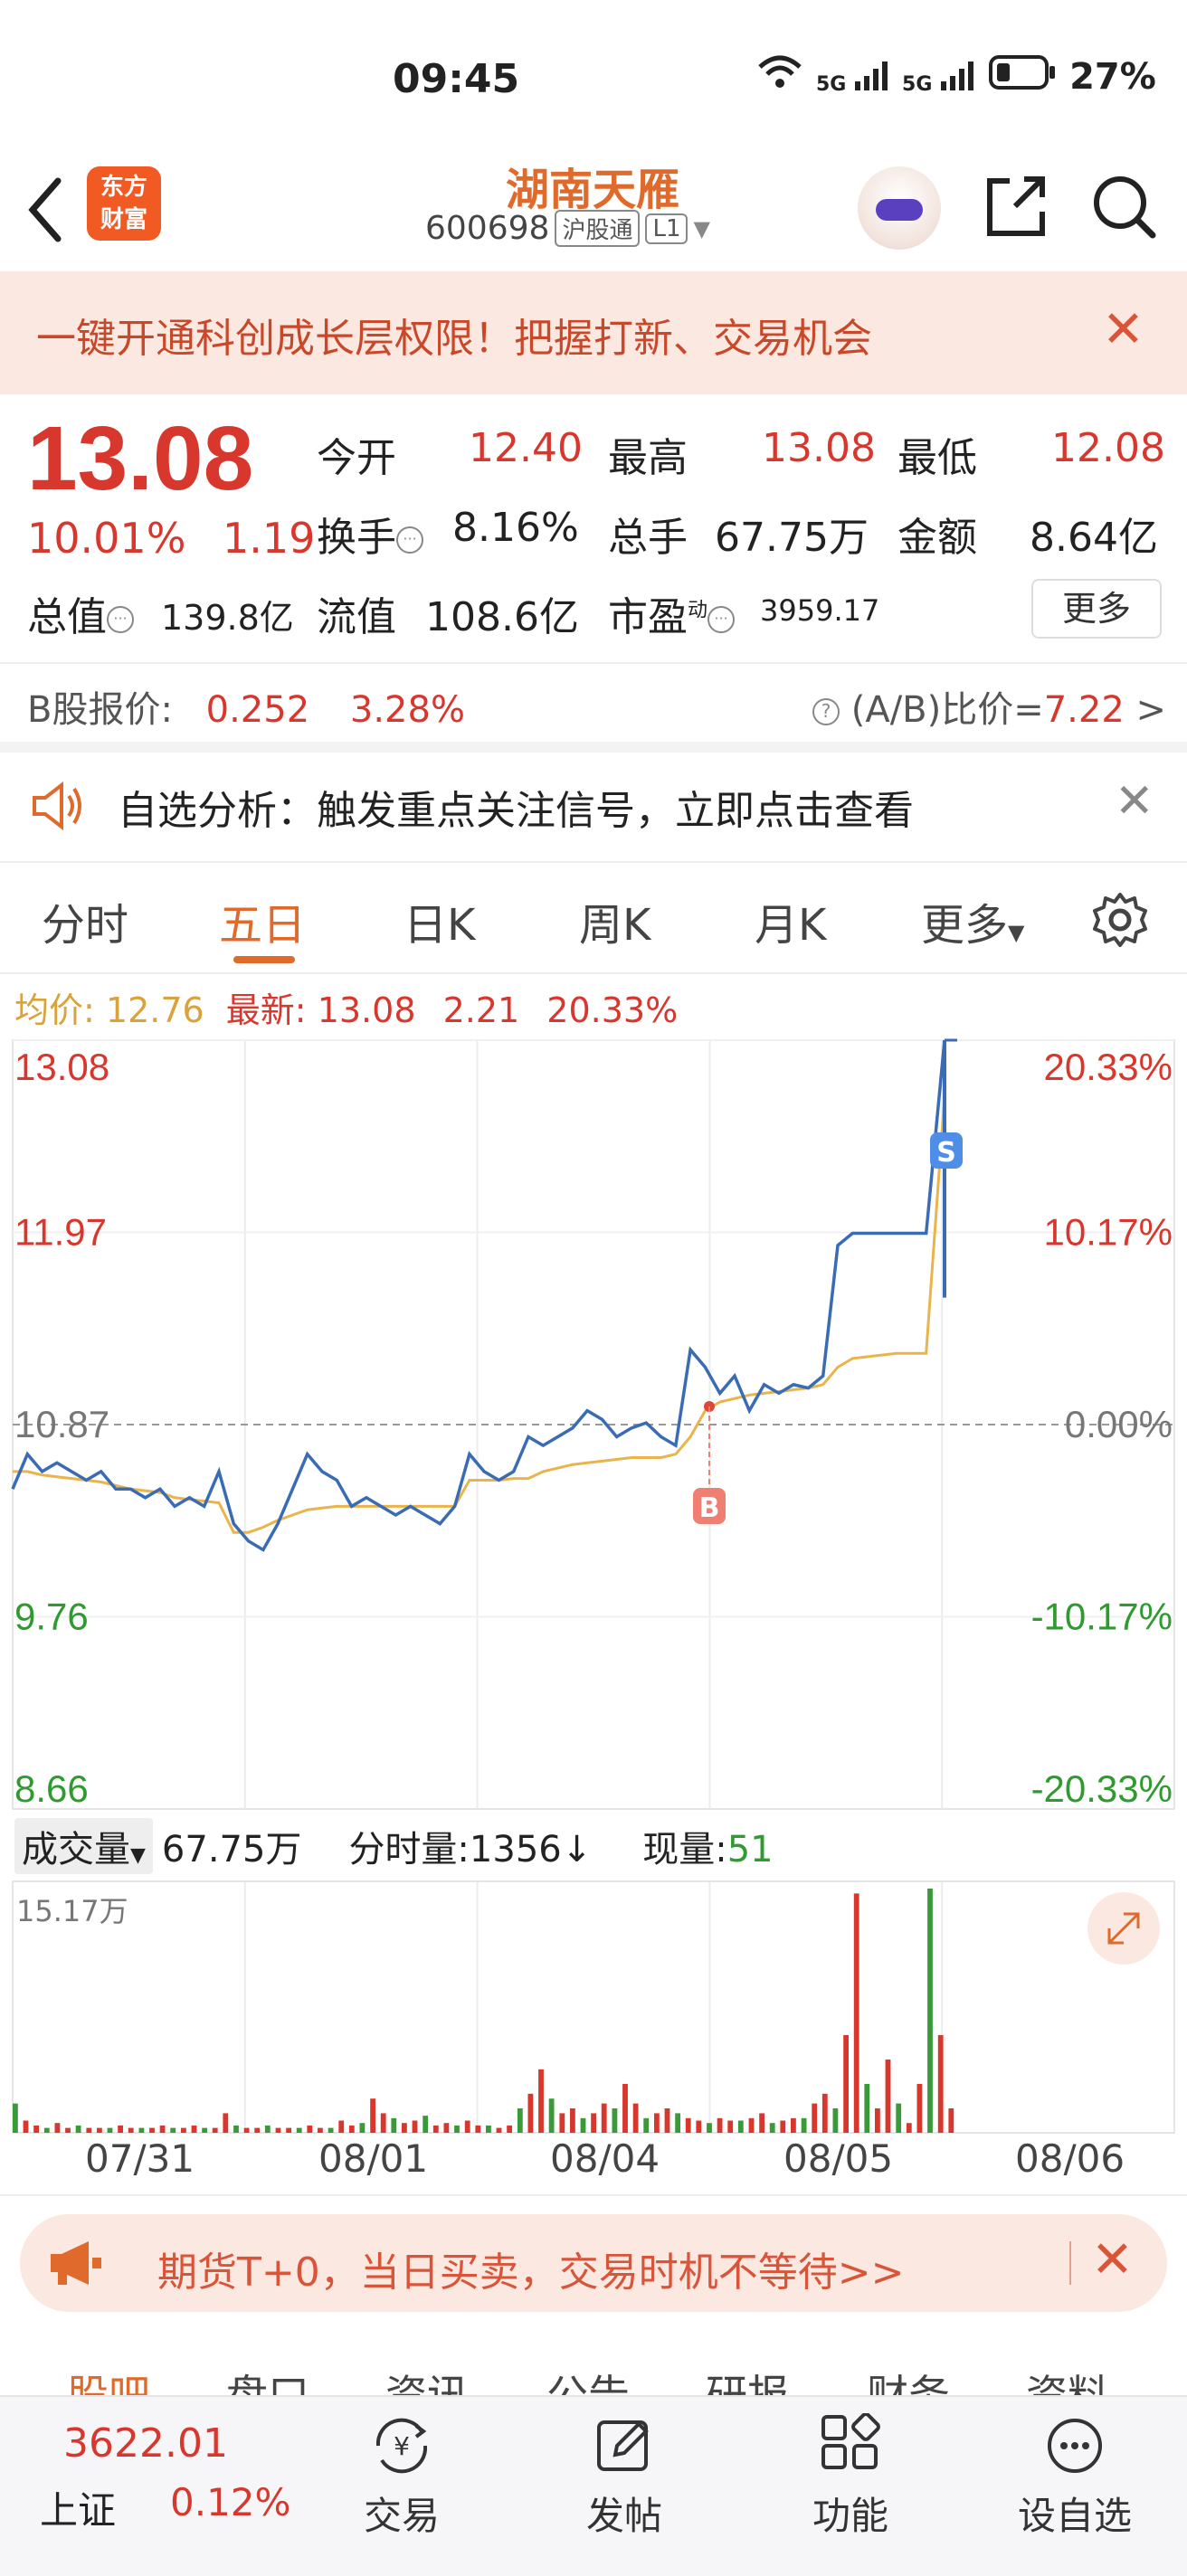  Describe the element at coordinates (1067, 2379) in the screenshot. I see `tab-profile: 资料` at that location.